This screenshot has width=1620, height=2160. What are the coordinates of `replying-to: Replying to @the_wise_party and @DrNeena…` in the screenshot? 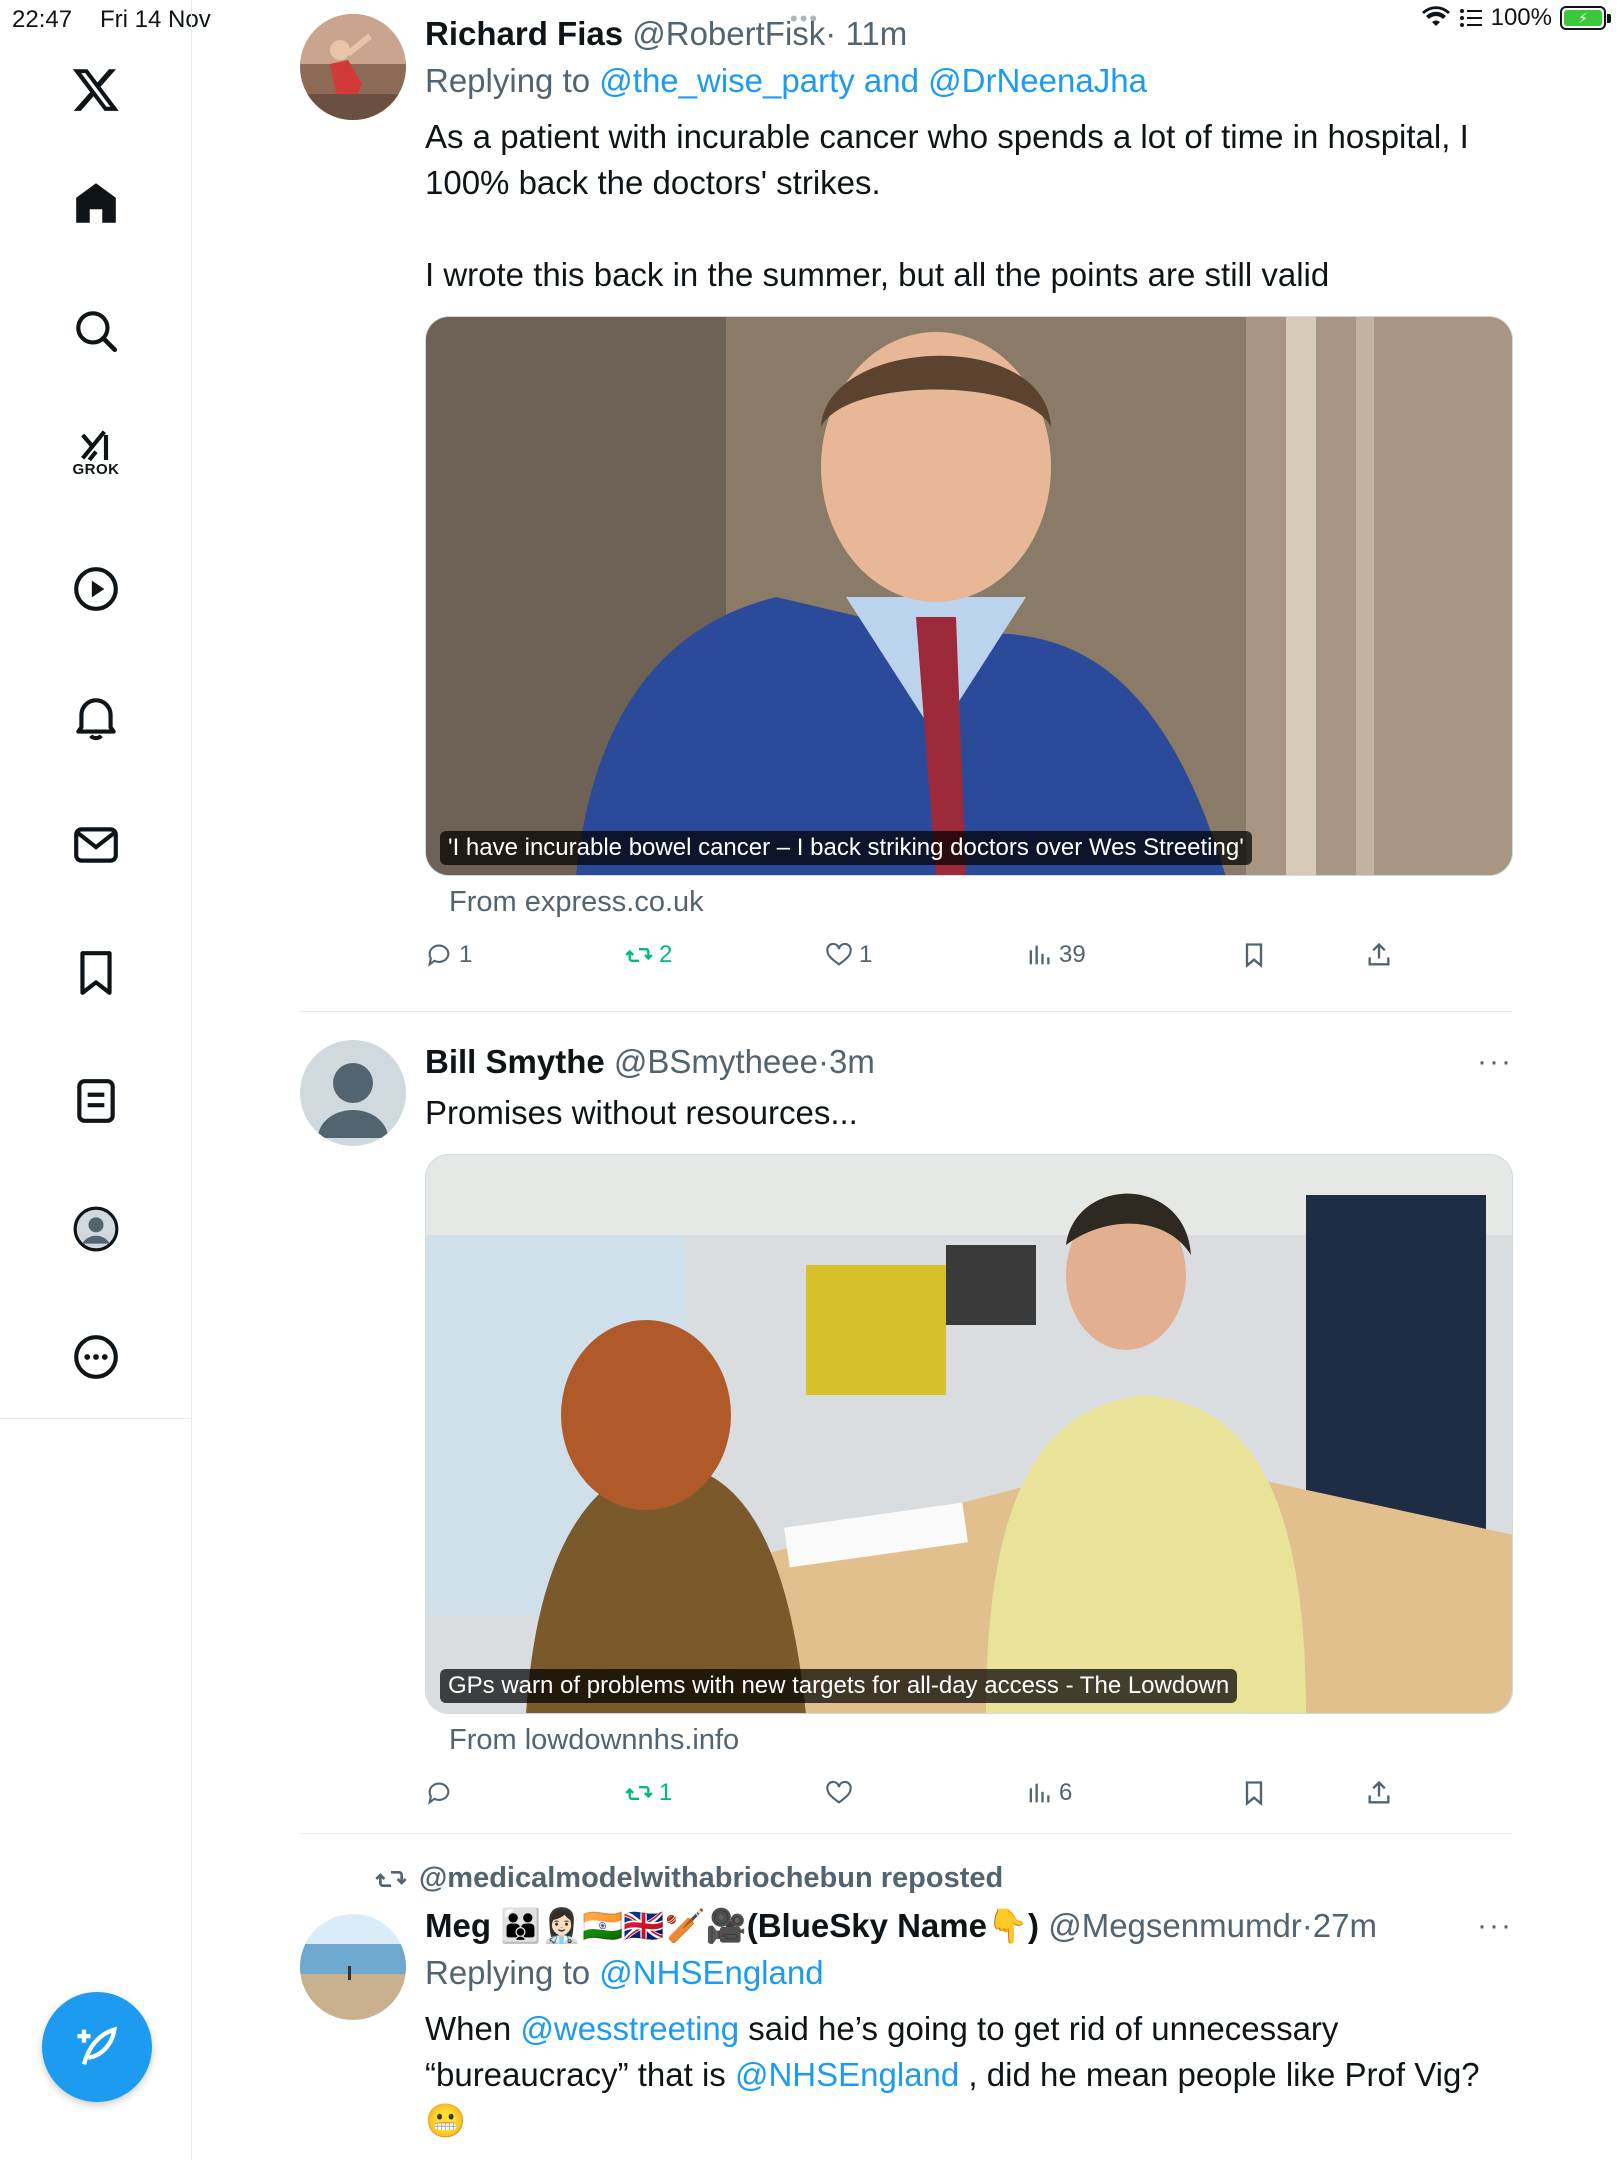 It's located at (969, 81).